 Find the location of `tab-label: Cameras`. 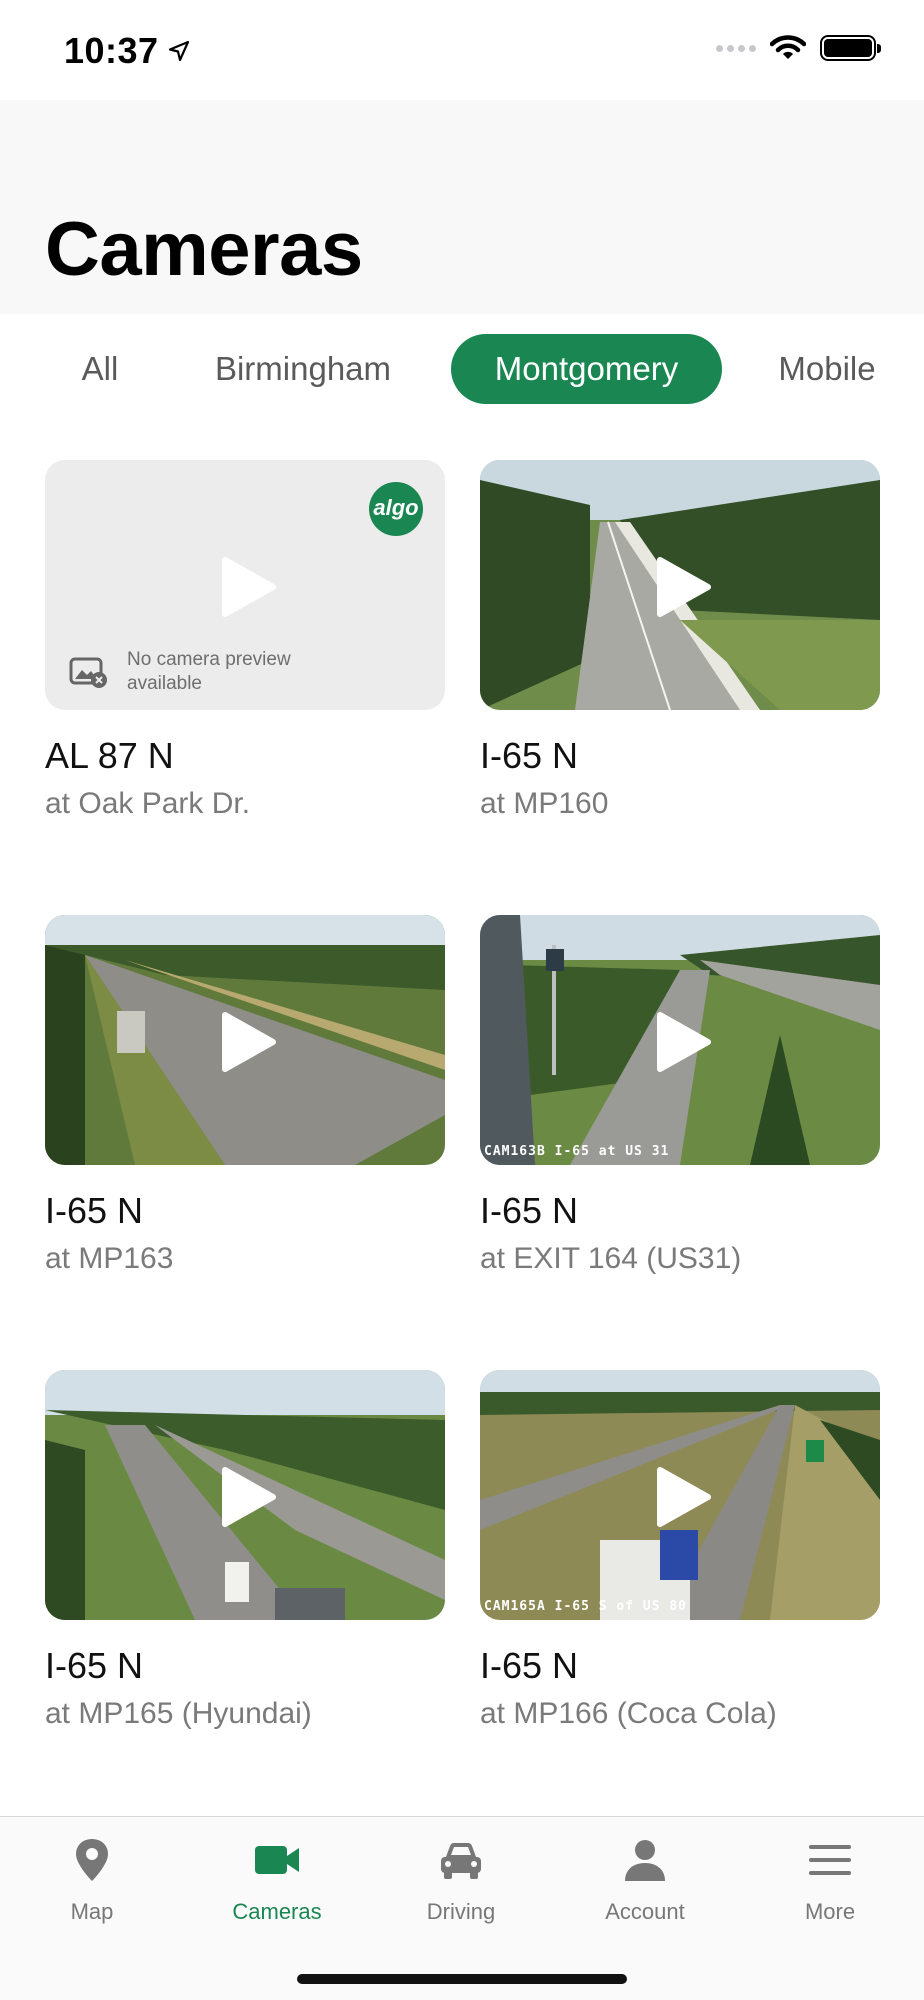

tab-label: Cameras is located at coordinates (277, 1911).